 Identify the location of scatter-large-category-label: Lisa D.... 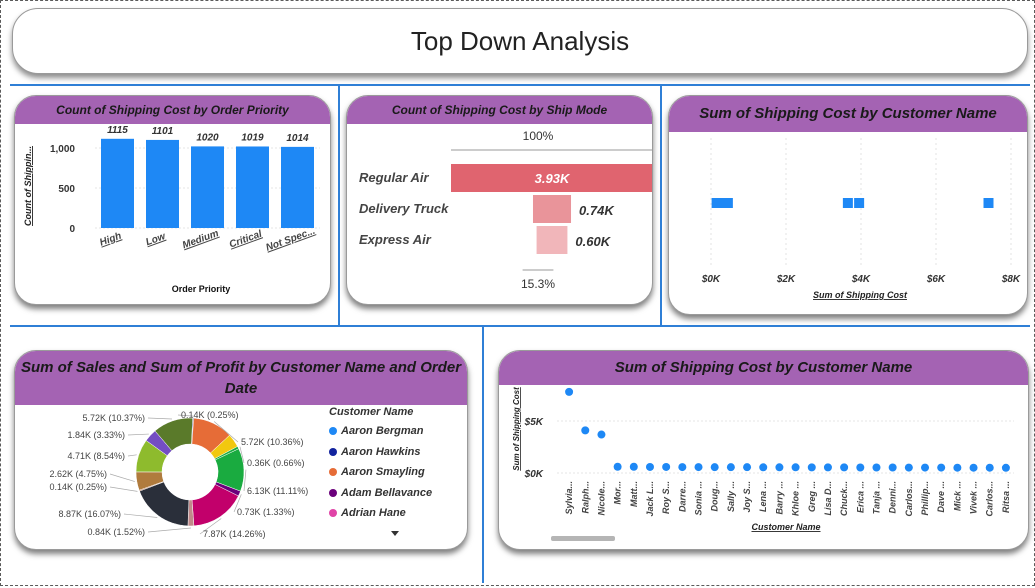
(828, 498).